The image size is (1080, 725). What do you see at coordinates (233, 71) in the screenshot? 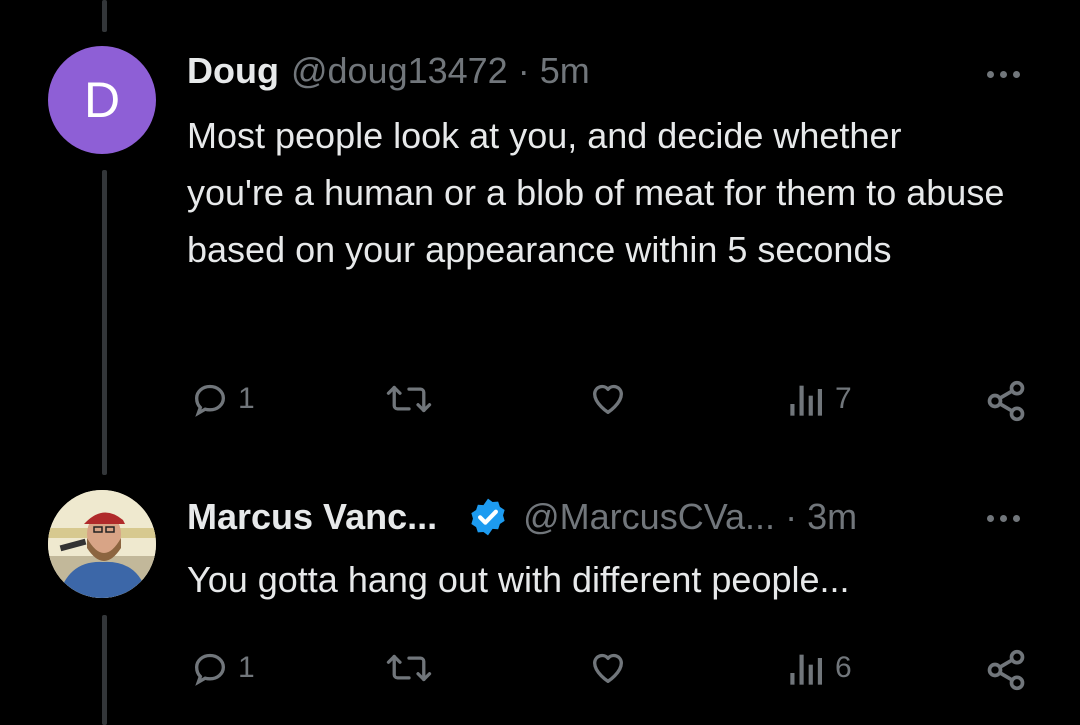
I see `author-name: Doug` at bounding box center [233, 71].